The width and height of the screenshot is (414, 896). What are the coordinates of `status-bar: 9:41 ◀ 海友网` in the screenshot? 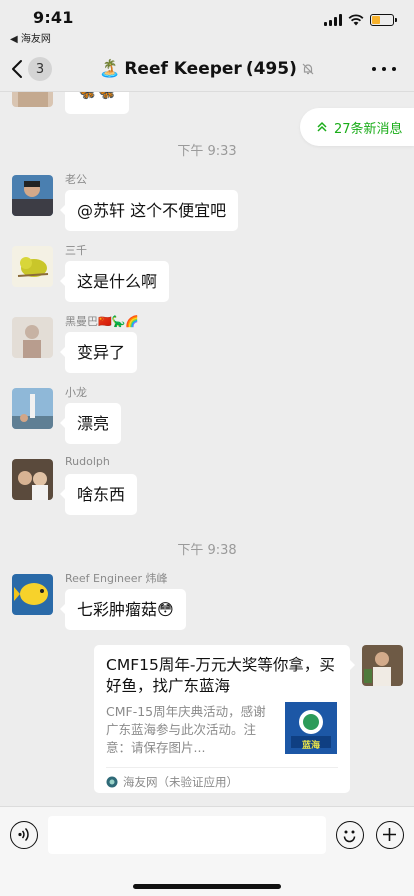 It's located at (207, 23).